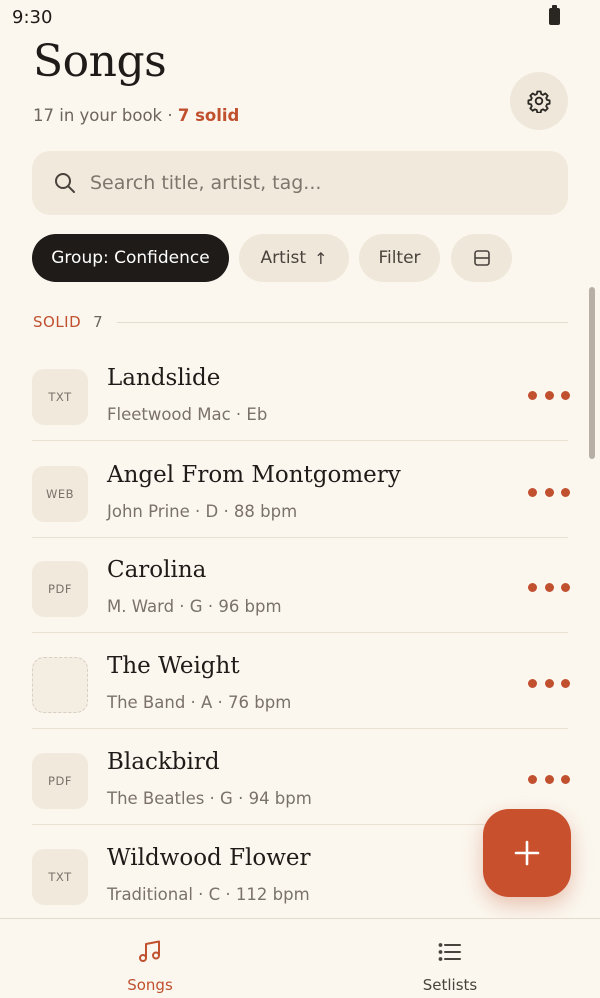 This screenshot has width=600, height=998. I want to click on nav-label-setlists: Setlists, so click(450, 985).